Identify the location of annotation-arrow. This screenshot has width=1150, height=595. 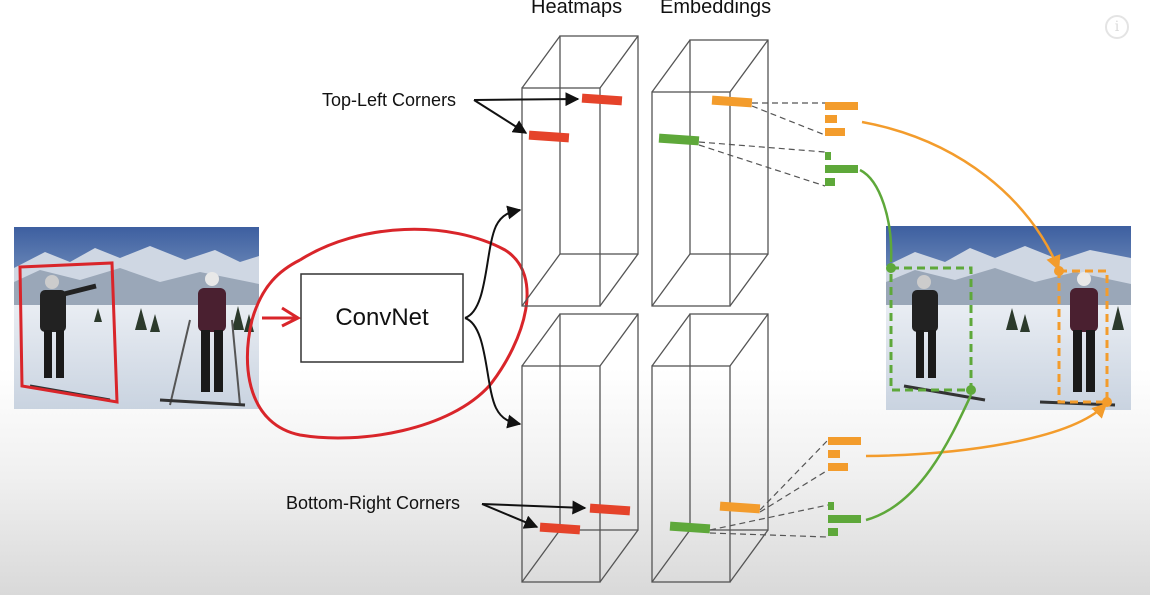
(282, 317).